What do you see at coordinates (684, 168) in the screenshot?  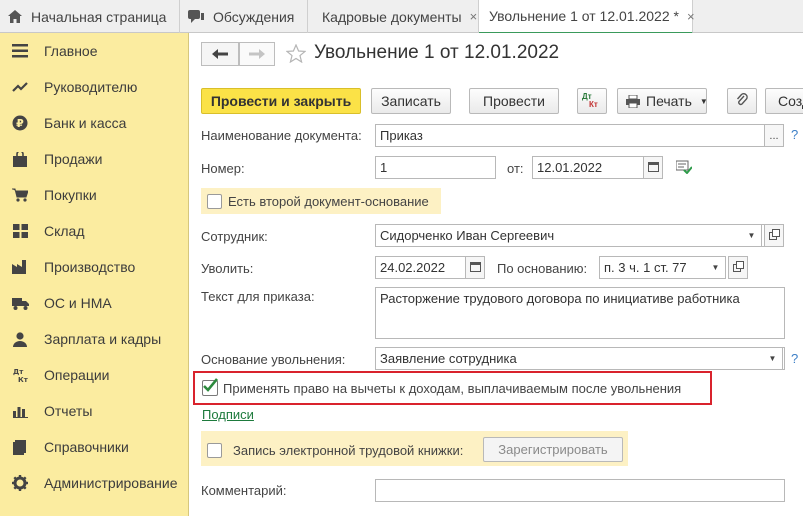 I see `check-list-icon` at bounding box center [684, 168].